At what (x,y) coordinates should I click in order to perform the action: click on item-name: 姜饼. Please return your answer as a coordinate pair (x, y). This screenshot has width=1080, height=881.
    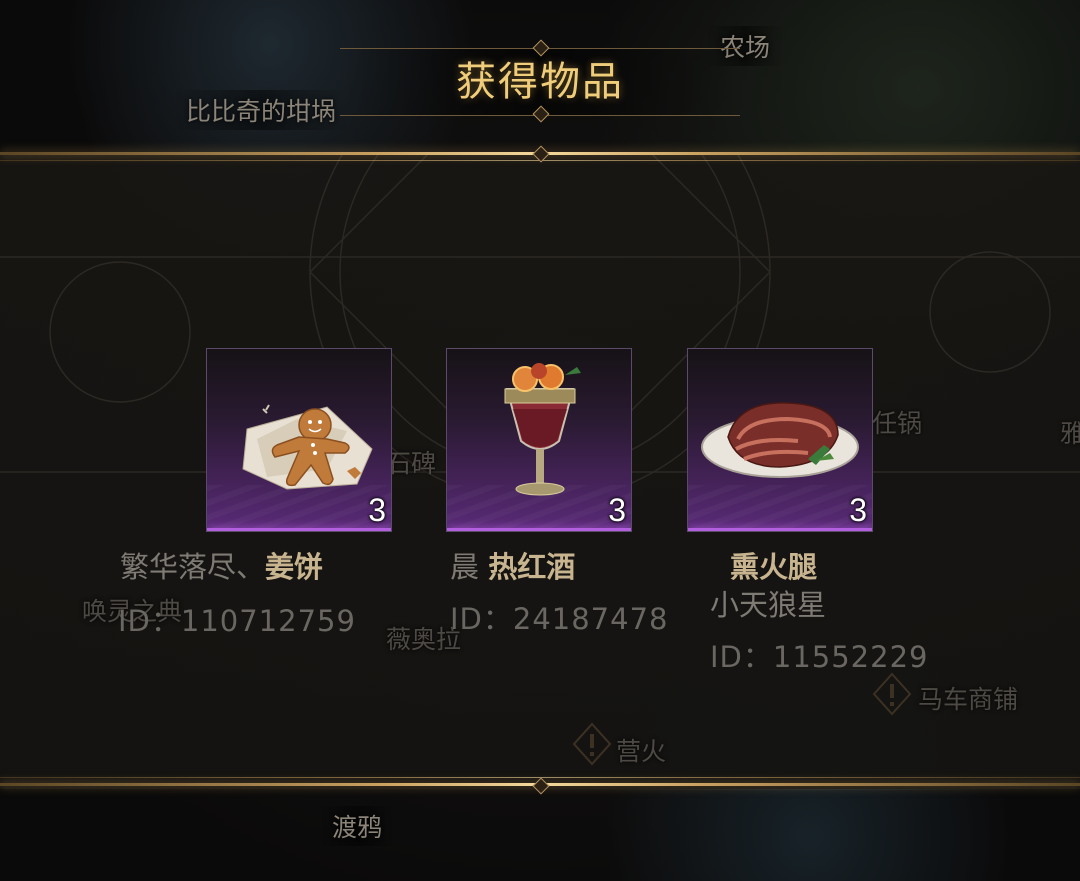
    Looking at the image, I should click on (294, 567).